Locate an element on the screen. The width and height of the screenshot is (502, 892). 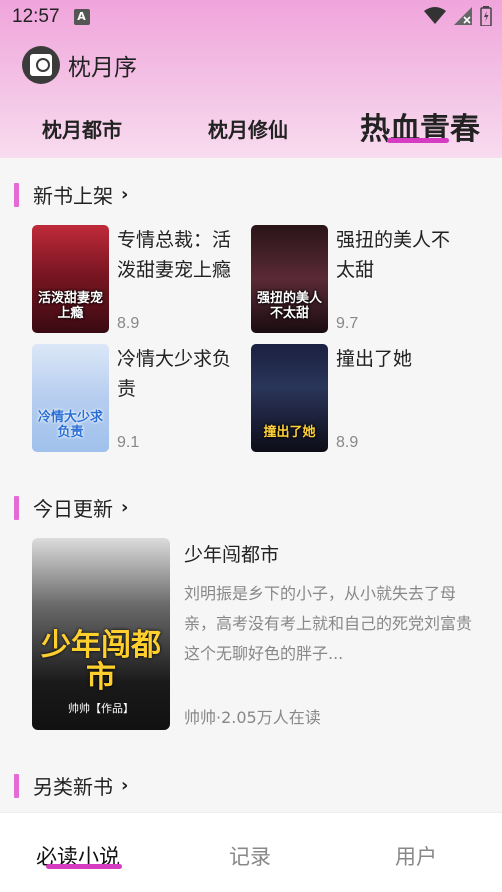
status-icons is located at coordinates (458, 16).